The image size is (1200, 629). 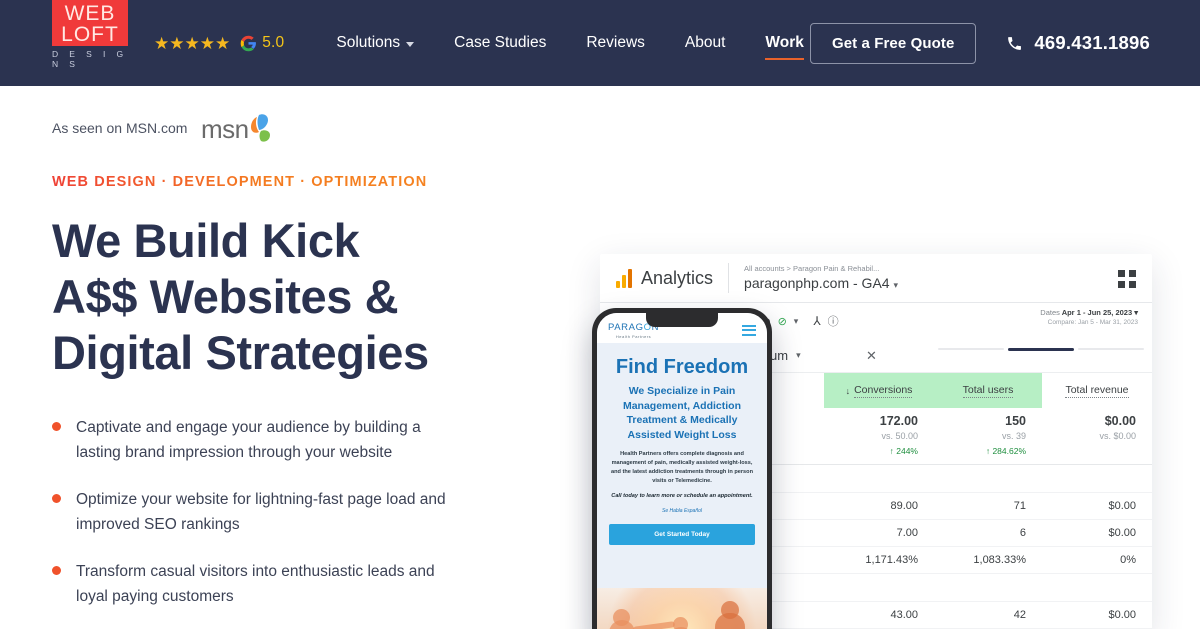 I want to click on apps-grid-icon, so click(x=1127, y=279).